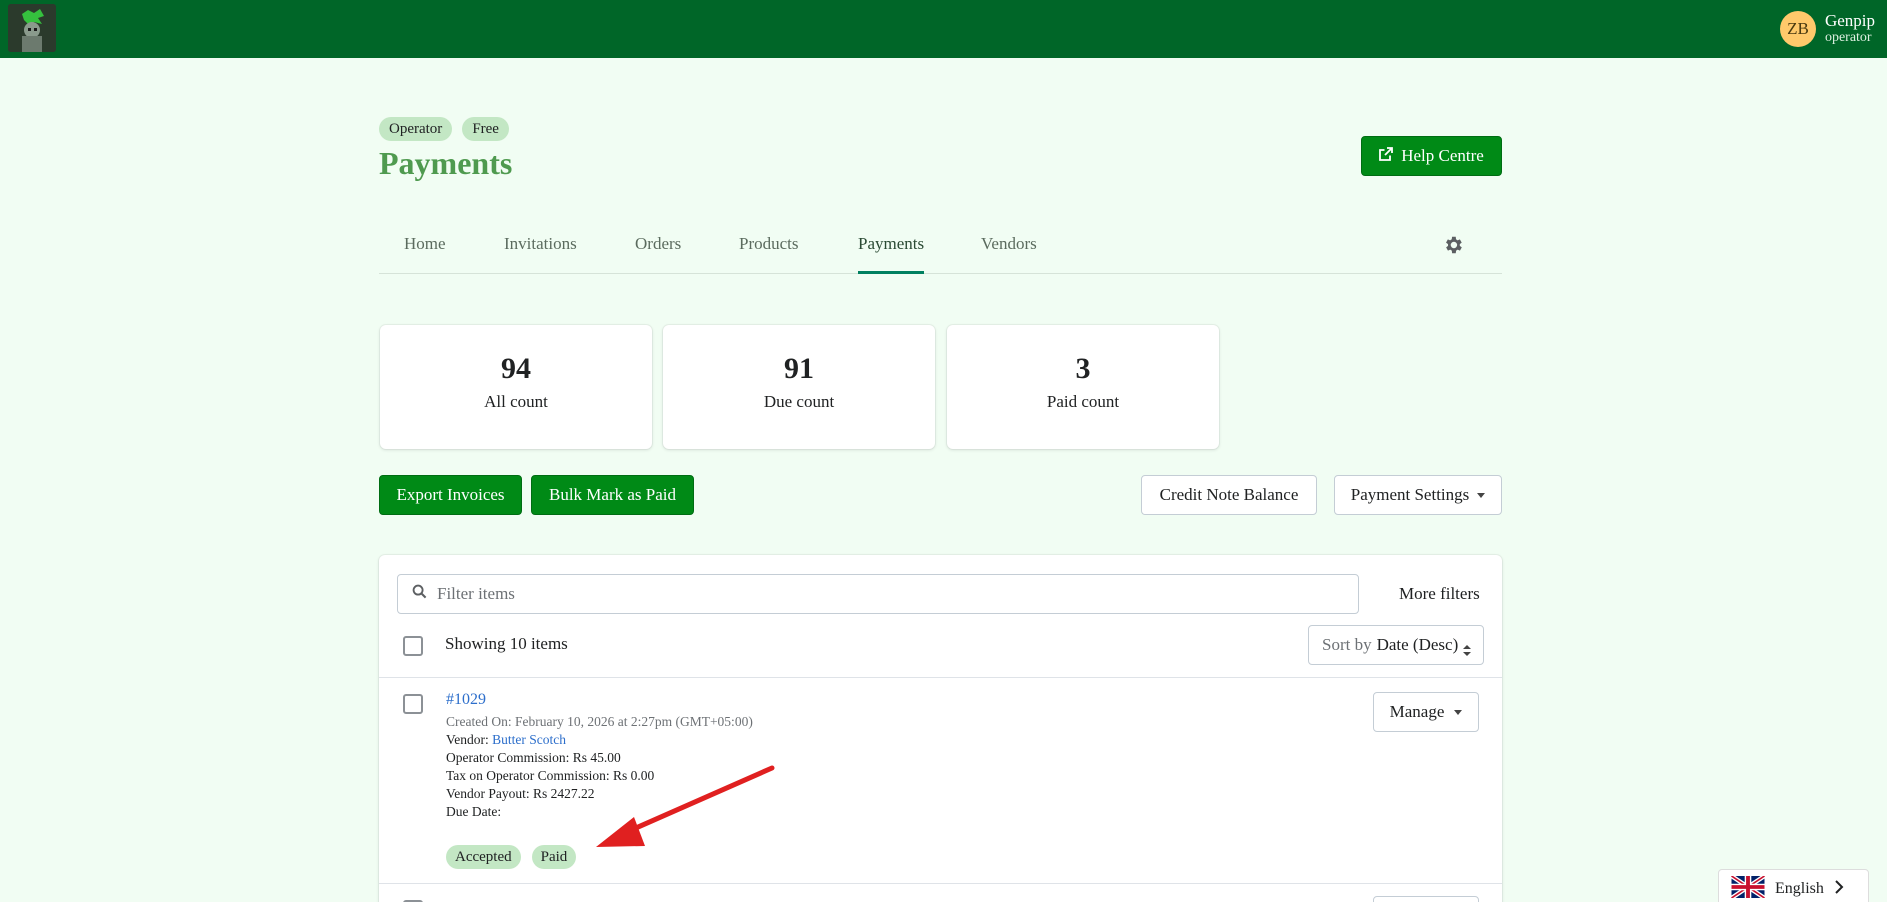  What do you see at coordinates (516, 387) in the screenshot?
I see `stat-card-all: 94 All count` at bounding box center [516, 387].